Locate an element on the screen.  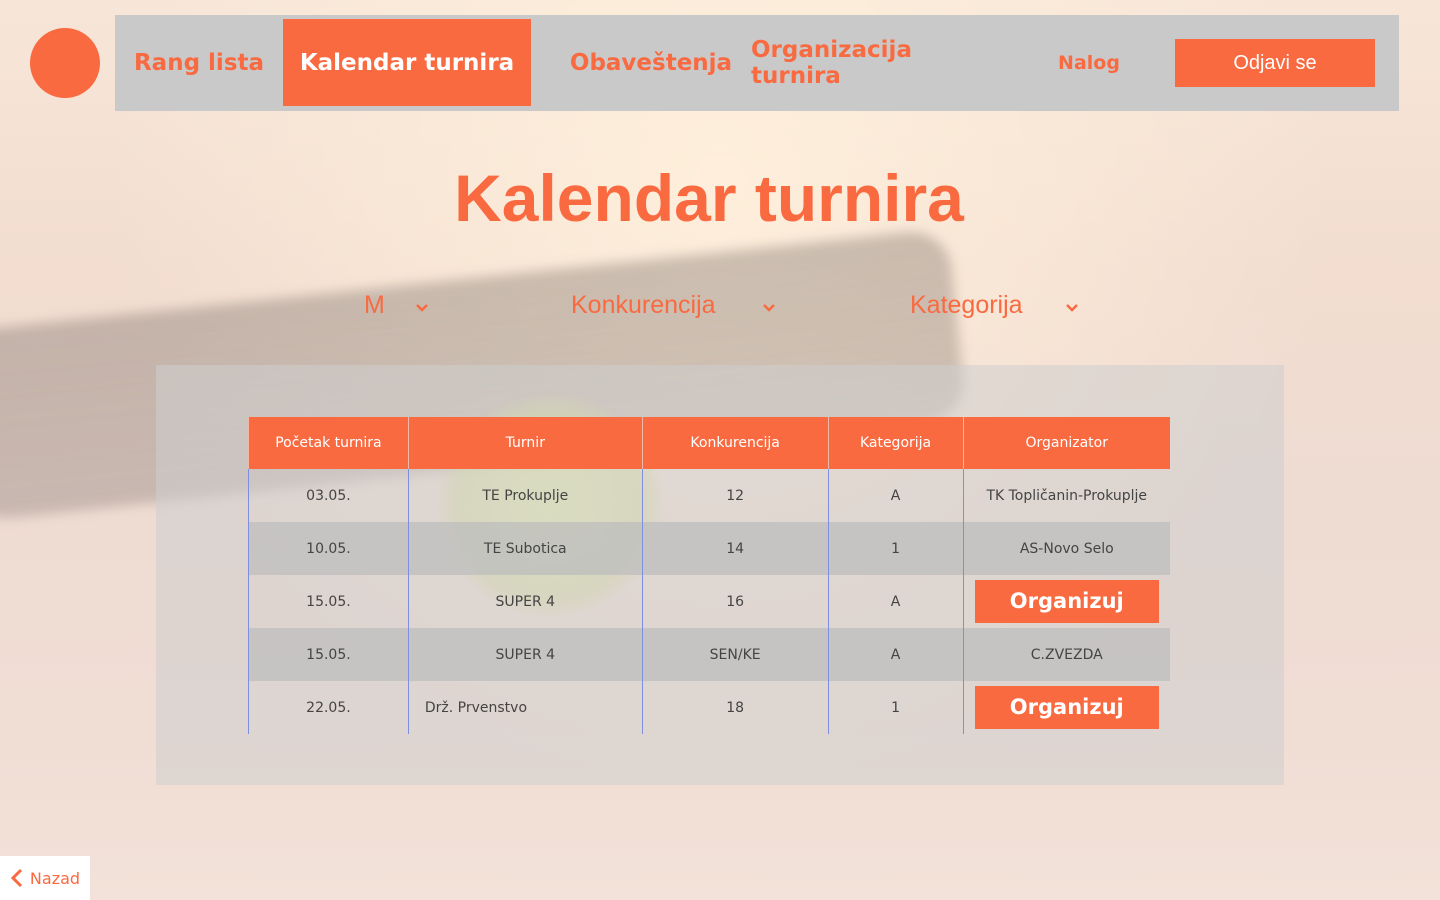
nav-item-rang-lista: Rang lista is located at coordinates (199, 63).